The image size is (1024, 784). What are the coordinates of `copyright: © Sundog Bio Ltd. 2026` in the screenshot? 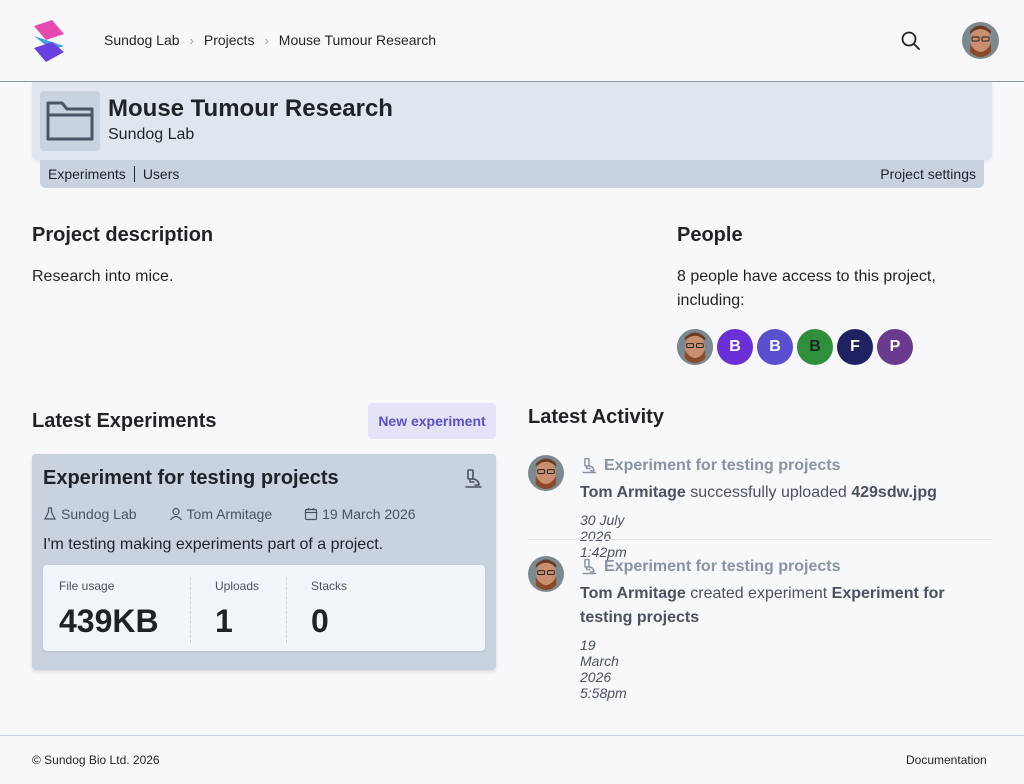 It's located at (96, 760).